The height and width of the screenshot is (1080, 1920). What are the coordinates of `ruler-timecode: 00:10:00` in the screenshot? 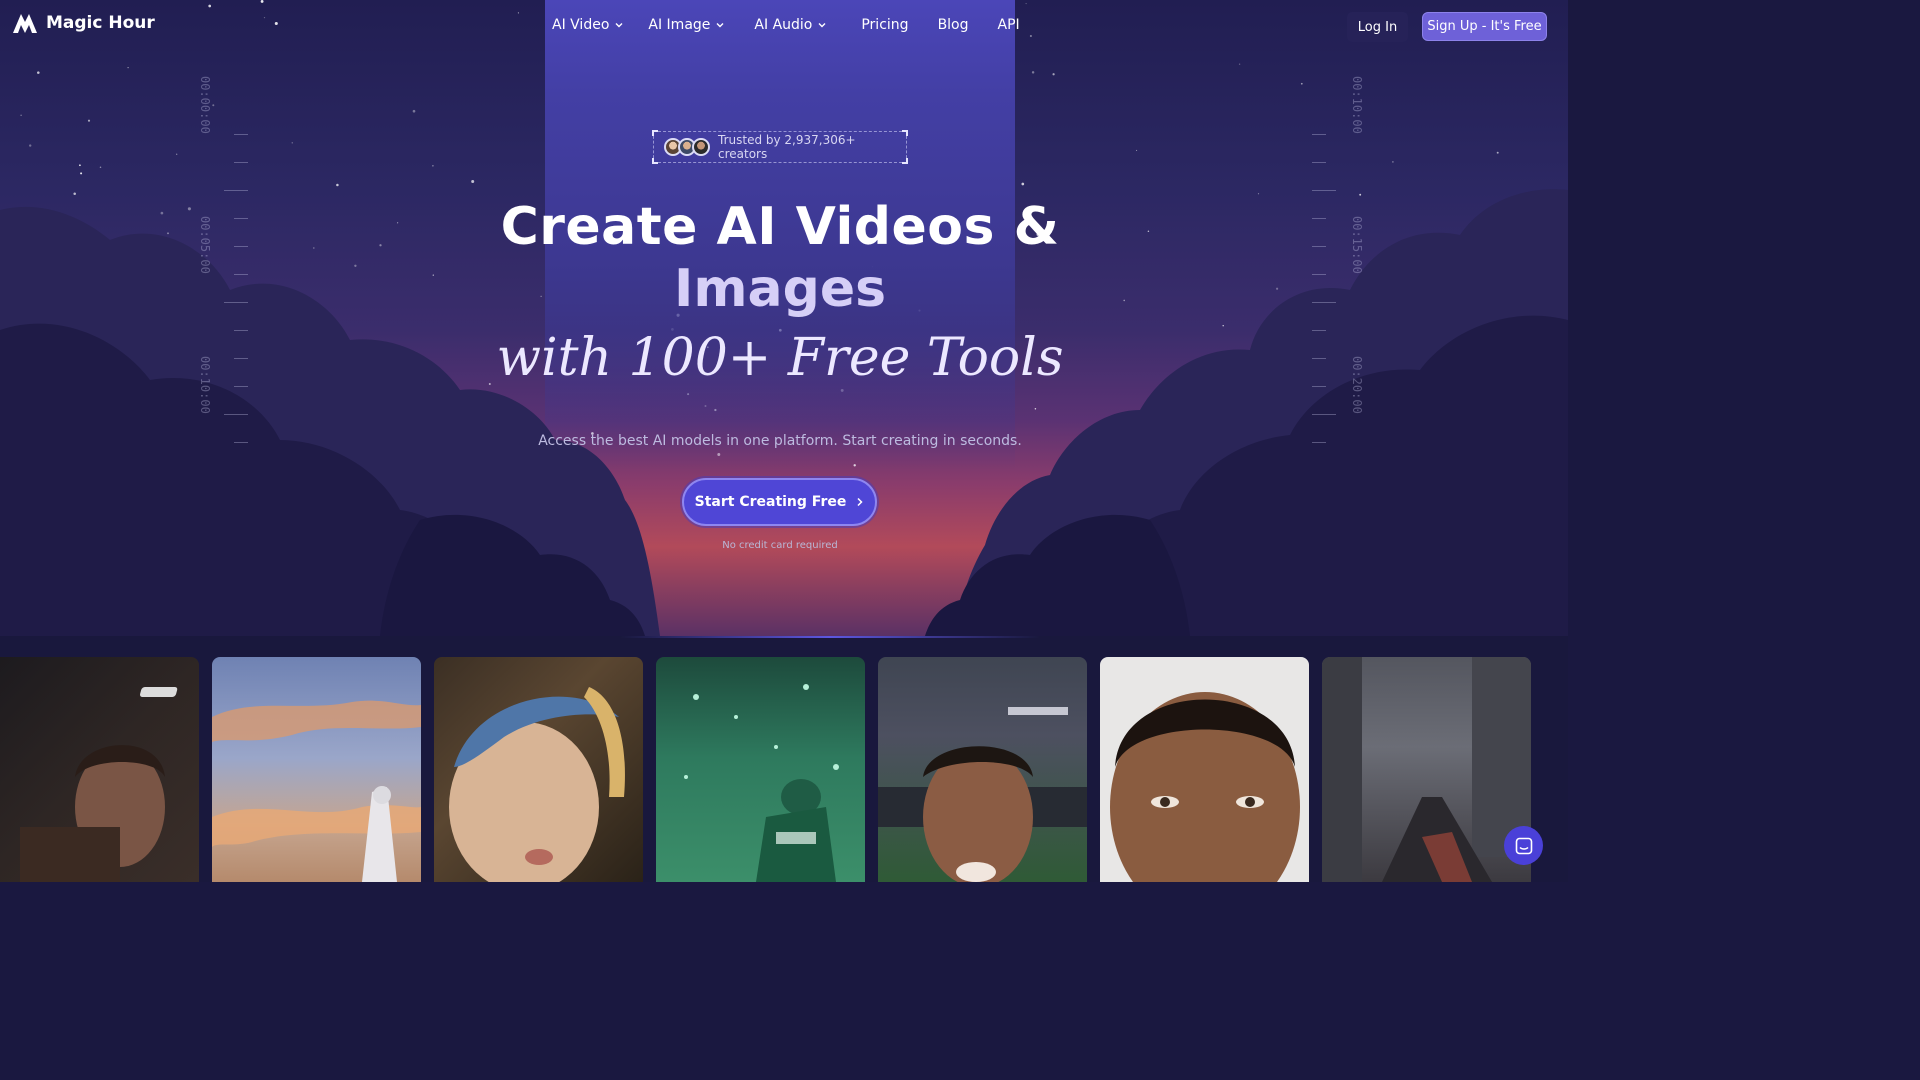 It's located at (1357, 105).